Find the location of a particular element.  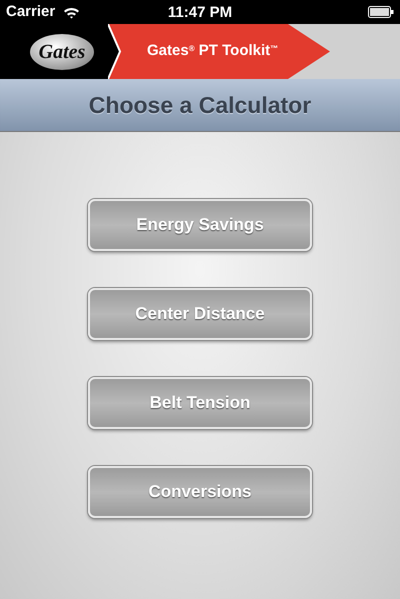

calculator-button: Energy Savings is located at coordinates (200, 225).